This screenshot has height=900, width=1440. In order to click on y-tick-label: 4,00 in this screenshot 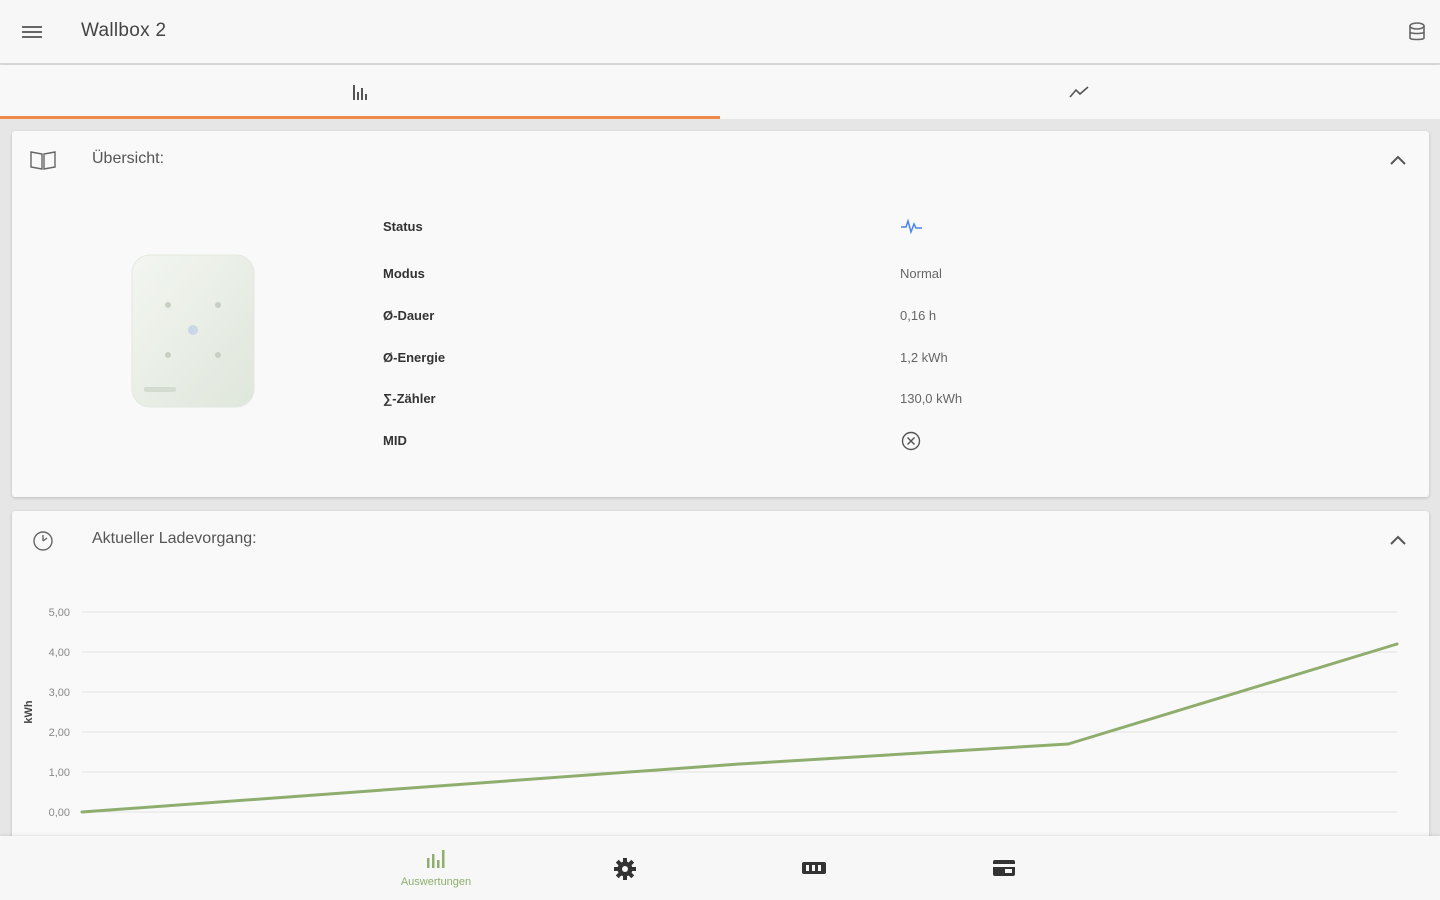, I will do `click(59, 653)`.